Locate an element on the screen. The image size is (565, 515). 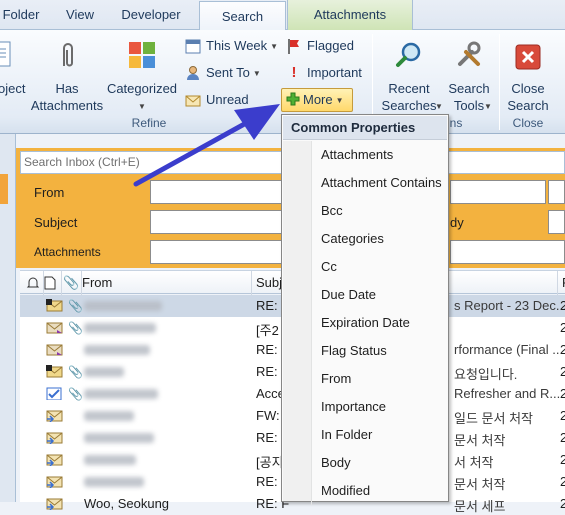
calendar-icon is located at coordinates (193, 46).